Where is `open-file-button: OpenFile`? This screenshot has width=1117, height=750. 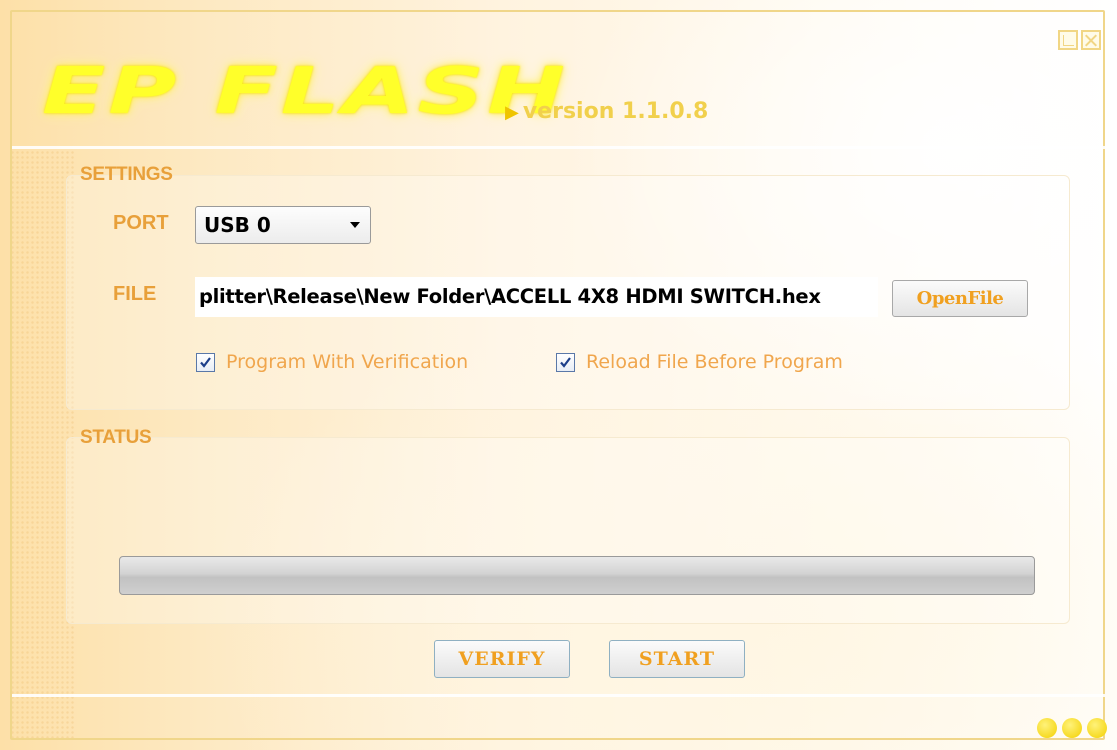
open-file-button: OpenFile is located at coordinates (960, 298).